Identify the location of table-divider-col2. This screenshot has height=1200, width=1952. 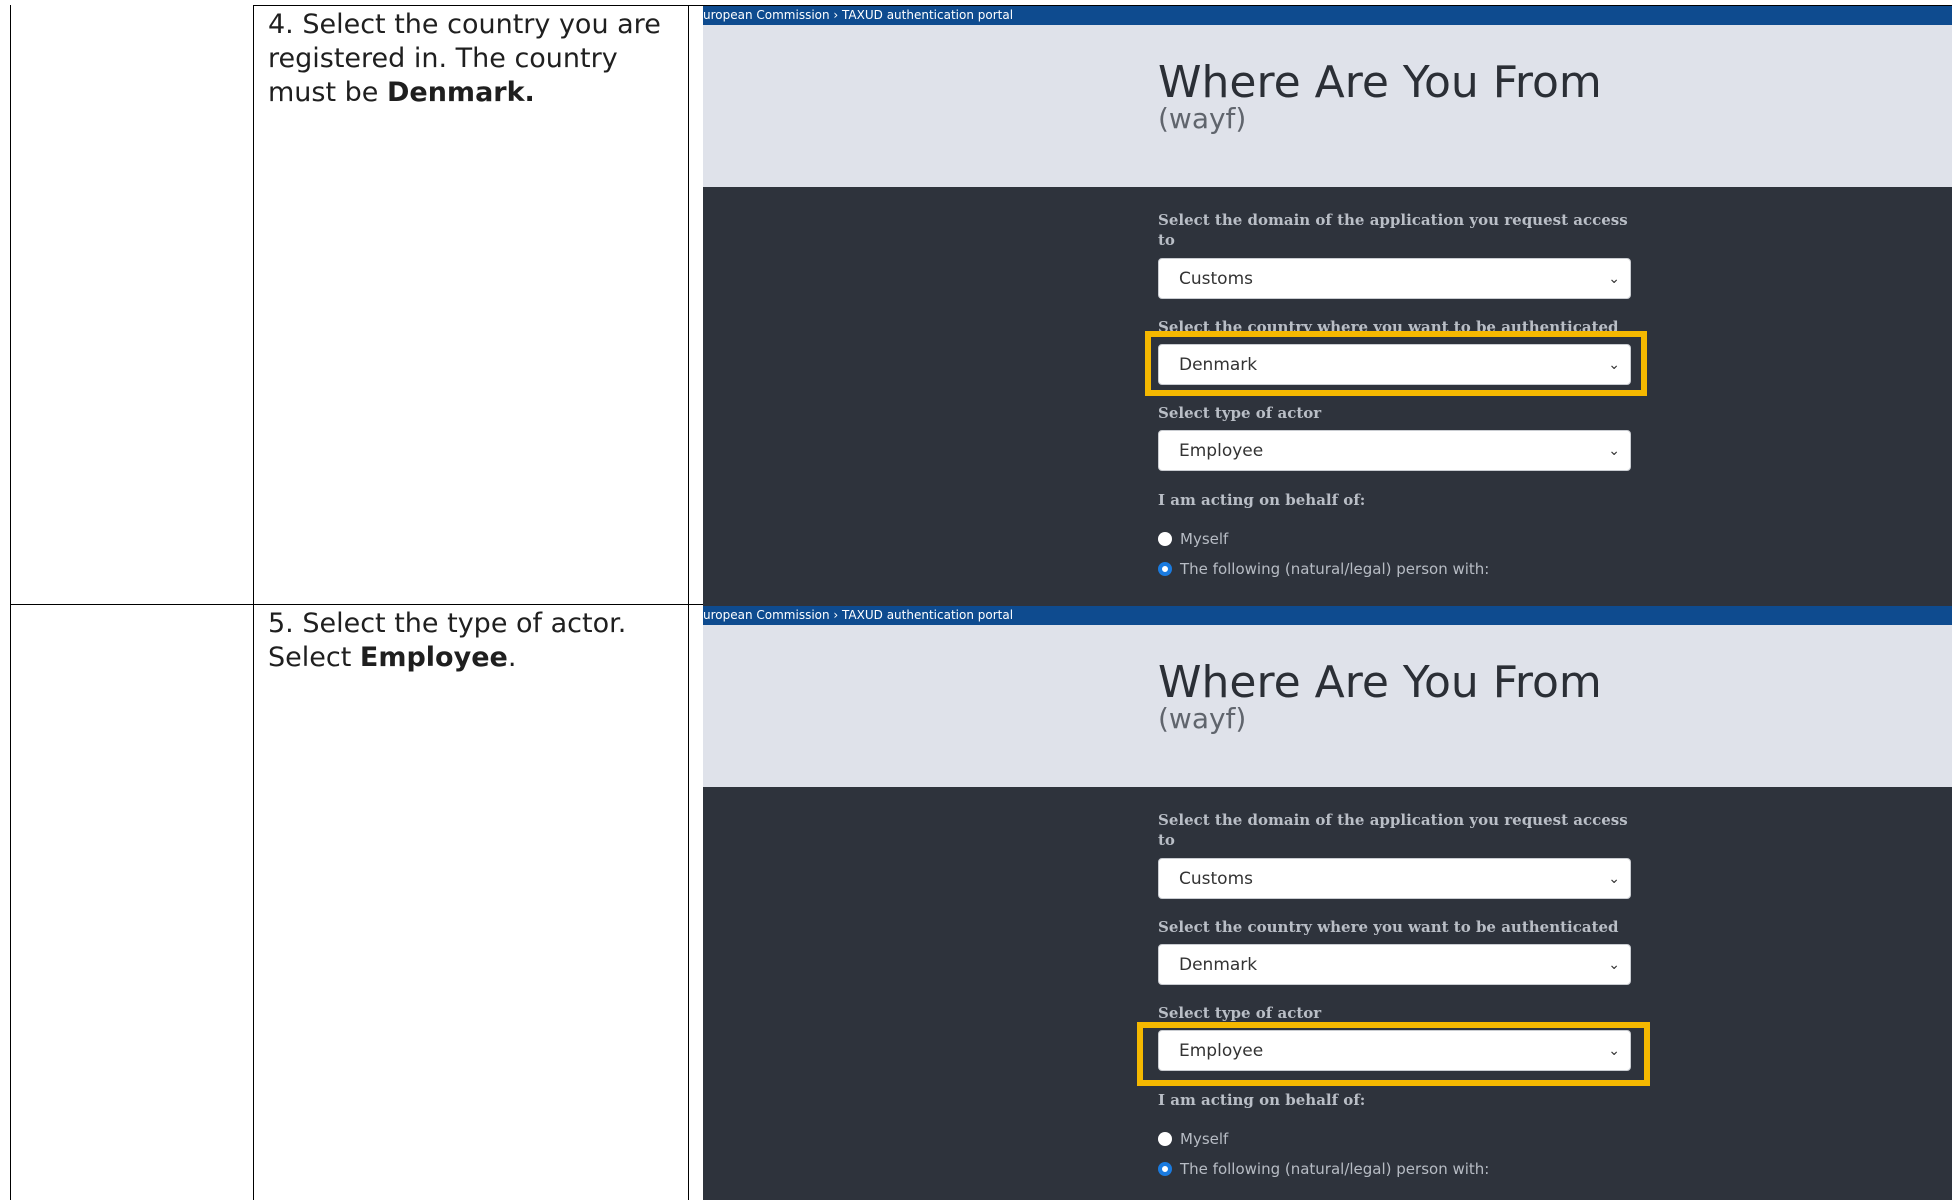
(688, 602).